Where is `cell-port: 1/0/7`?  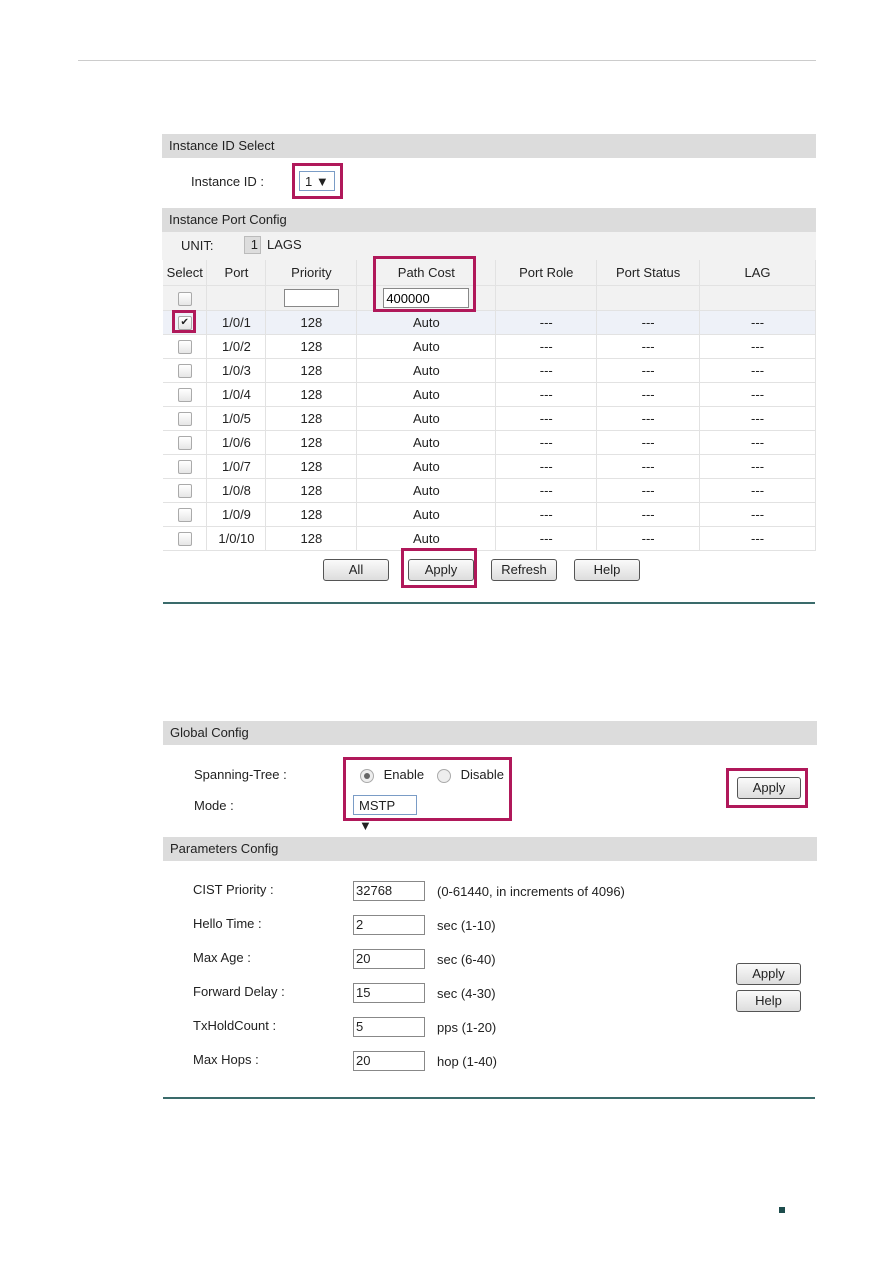
cell-port: 1/0/7 is located at coordinates (236, 466).